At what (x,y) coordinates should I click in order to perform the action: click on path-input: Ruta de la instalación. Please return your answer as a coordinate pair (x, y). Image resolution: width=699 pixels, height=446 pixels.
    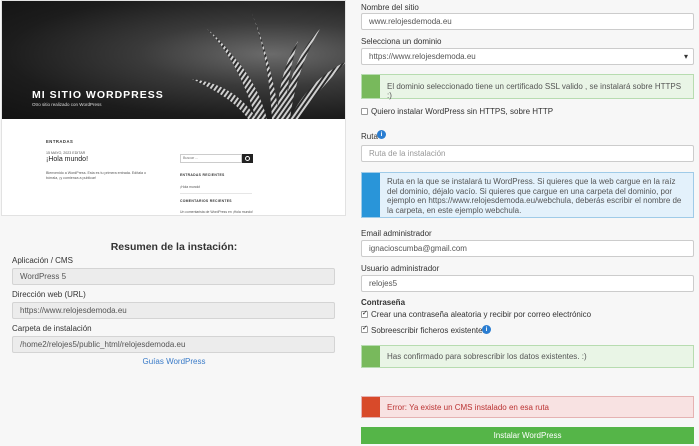
    Looking at the image, I should click on (527, 153).